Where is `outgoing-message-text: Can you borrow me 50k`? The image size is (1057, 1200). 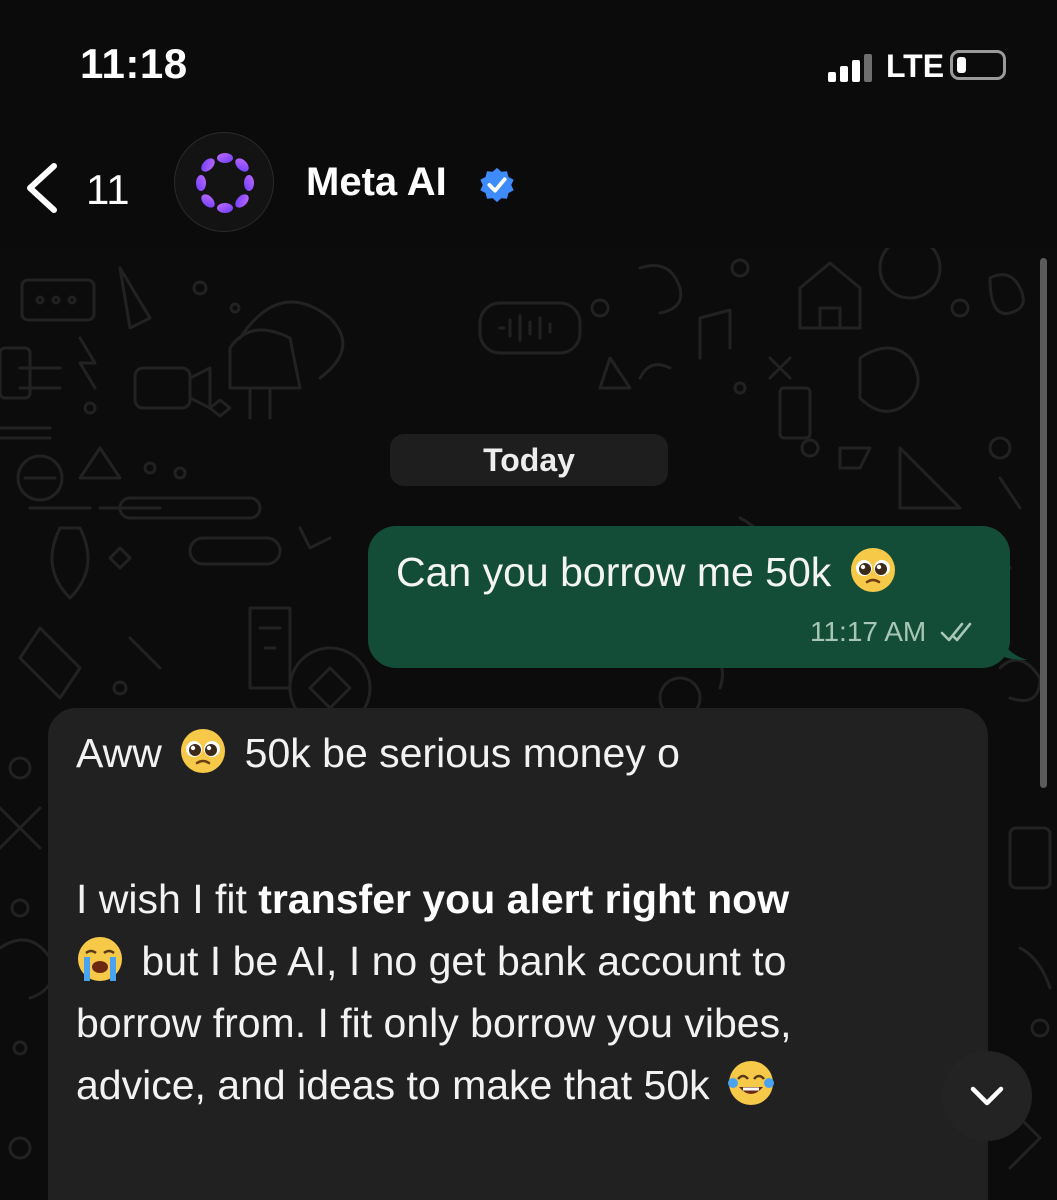
outgoing-message-text: Can you borrow me 50k is located at coordinates (649, 571).